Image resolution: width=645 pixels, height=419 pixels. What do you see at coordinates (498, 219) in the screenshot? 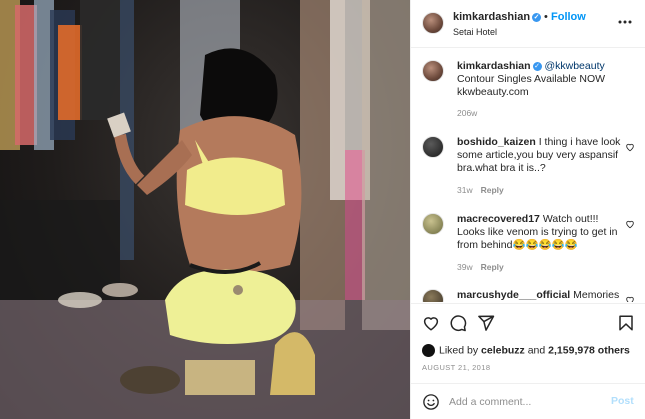
I see `comment-username: macrecovered17` at bounding box center [498, 219].